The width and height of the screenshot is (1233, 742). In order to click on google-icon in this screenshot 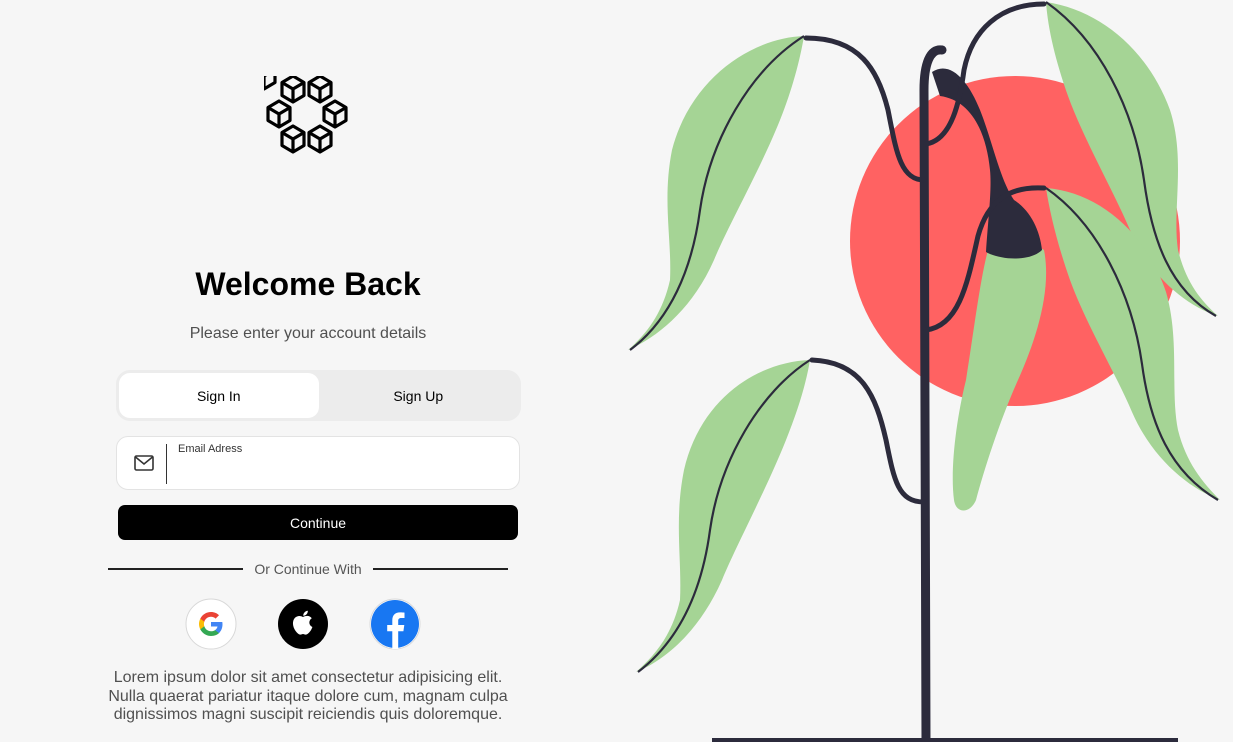, I will do `click(211, 624)`.